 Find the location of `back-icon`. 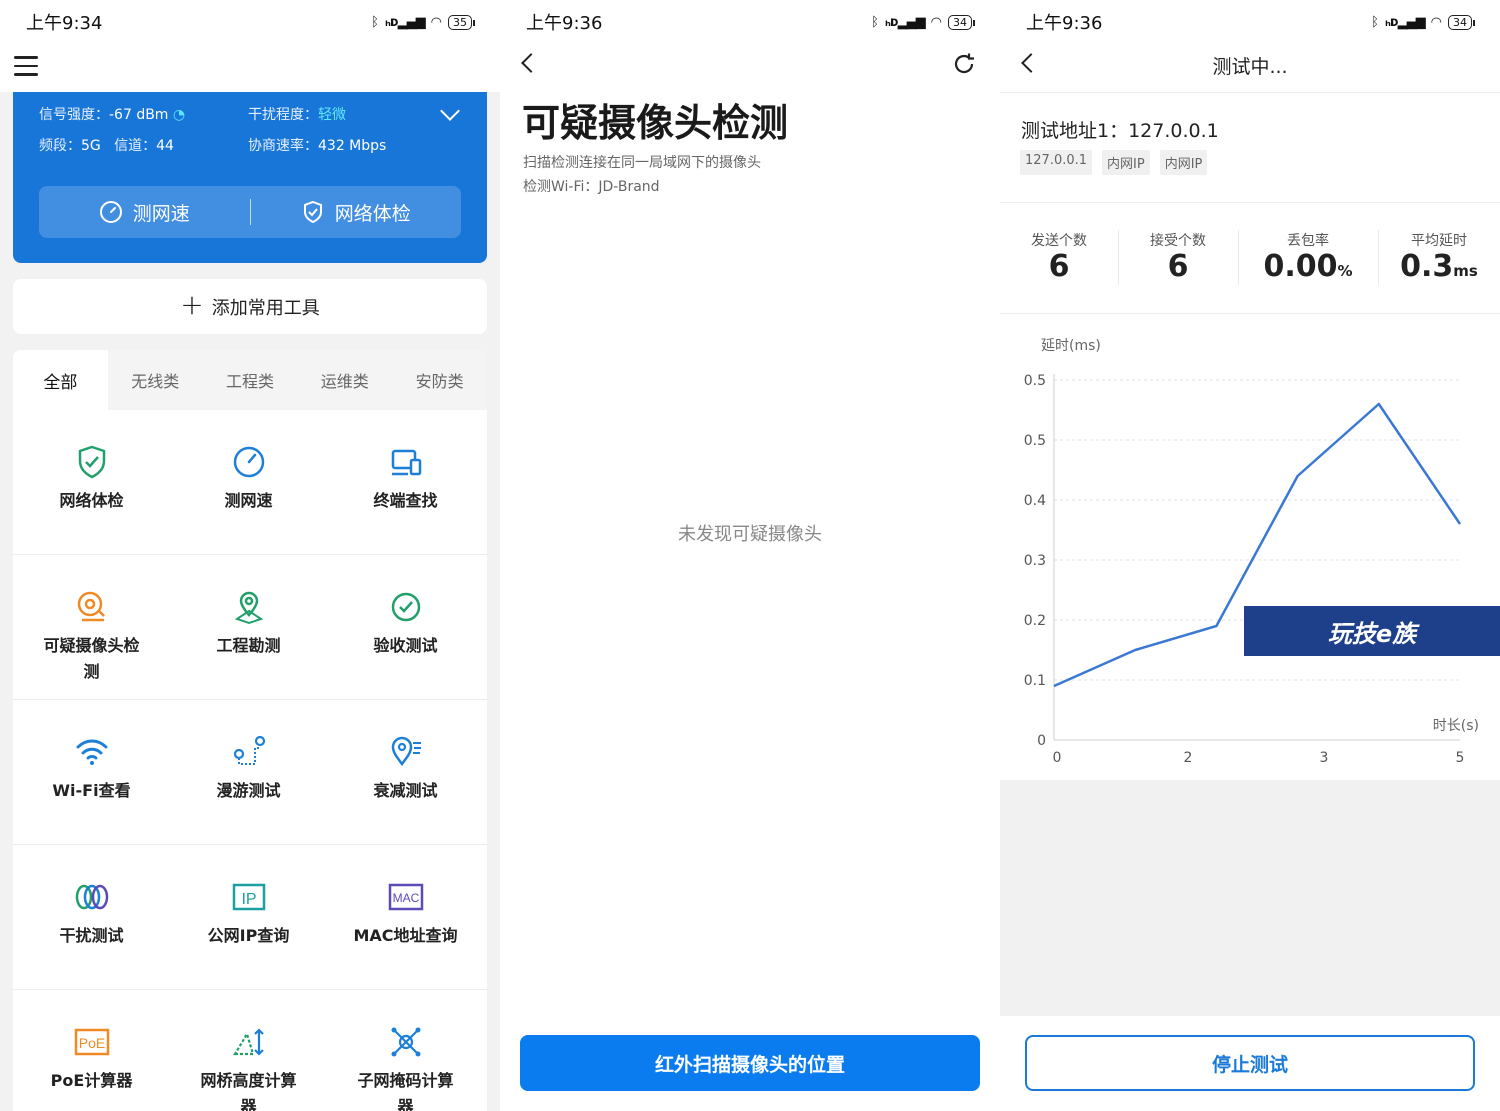

back-icon is located at coordinates (531, 63).